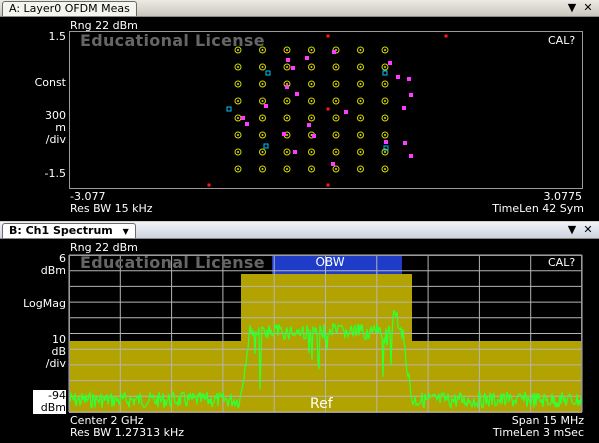 The width and height of the screenshot is (599, 443). I want to click on ref-marker-label: Ref, so click(321, 404).